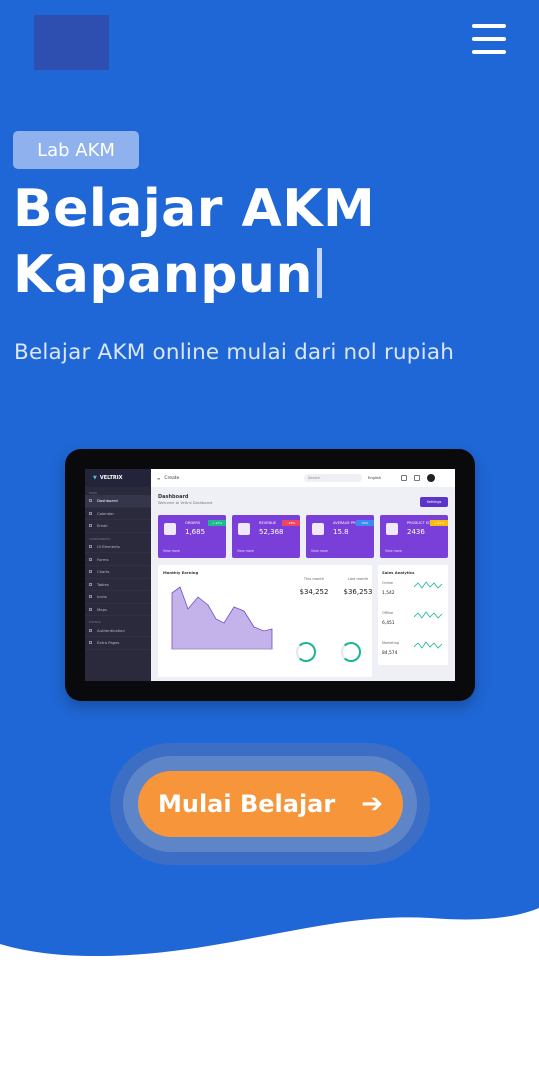 This screenshot has width=539, height=1088. I want to click on mockup-sidebar-item: Email, so click(118, 526).